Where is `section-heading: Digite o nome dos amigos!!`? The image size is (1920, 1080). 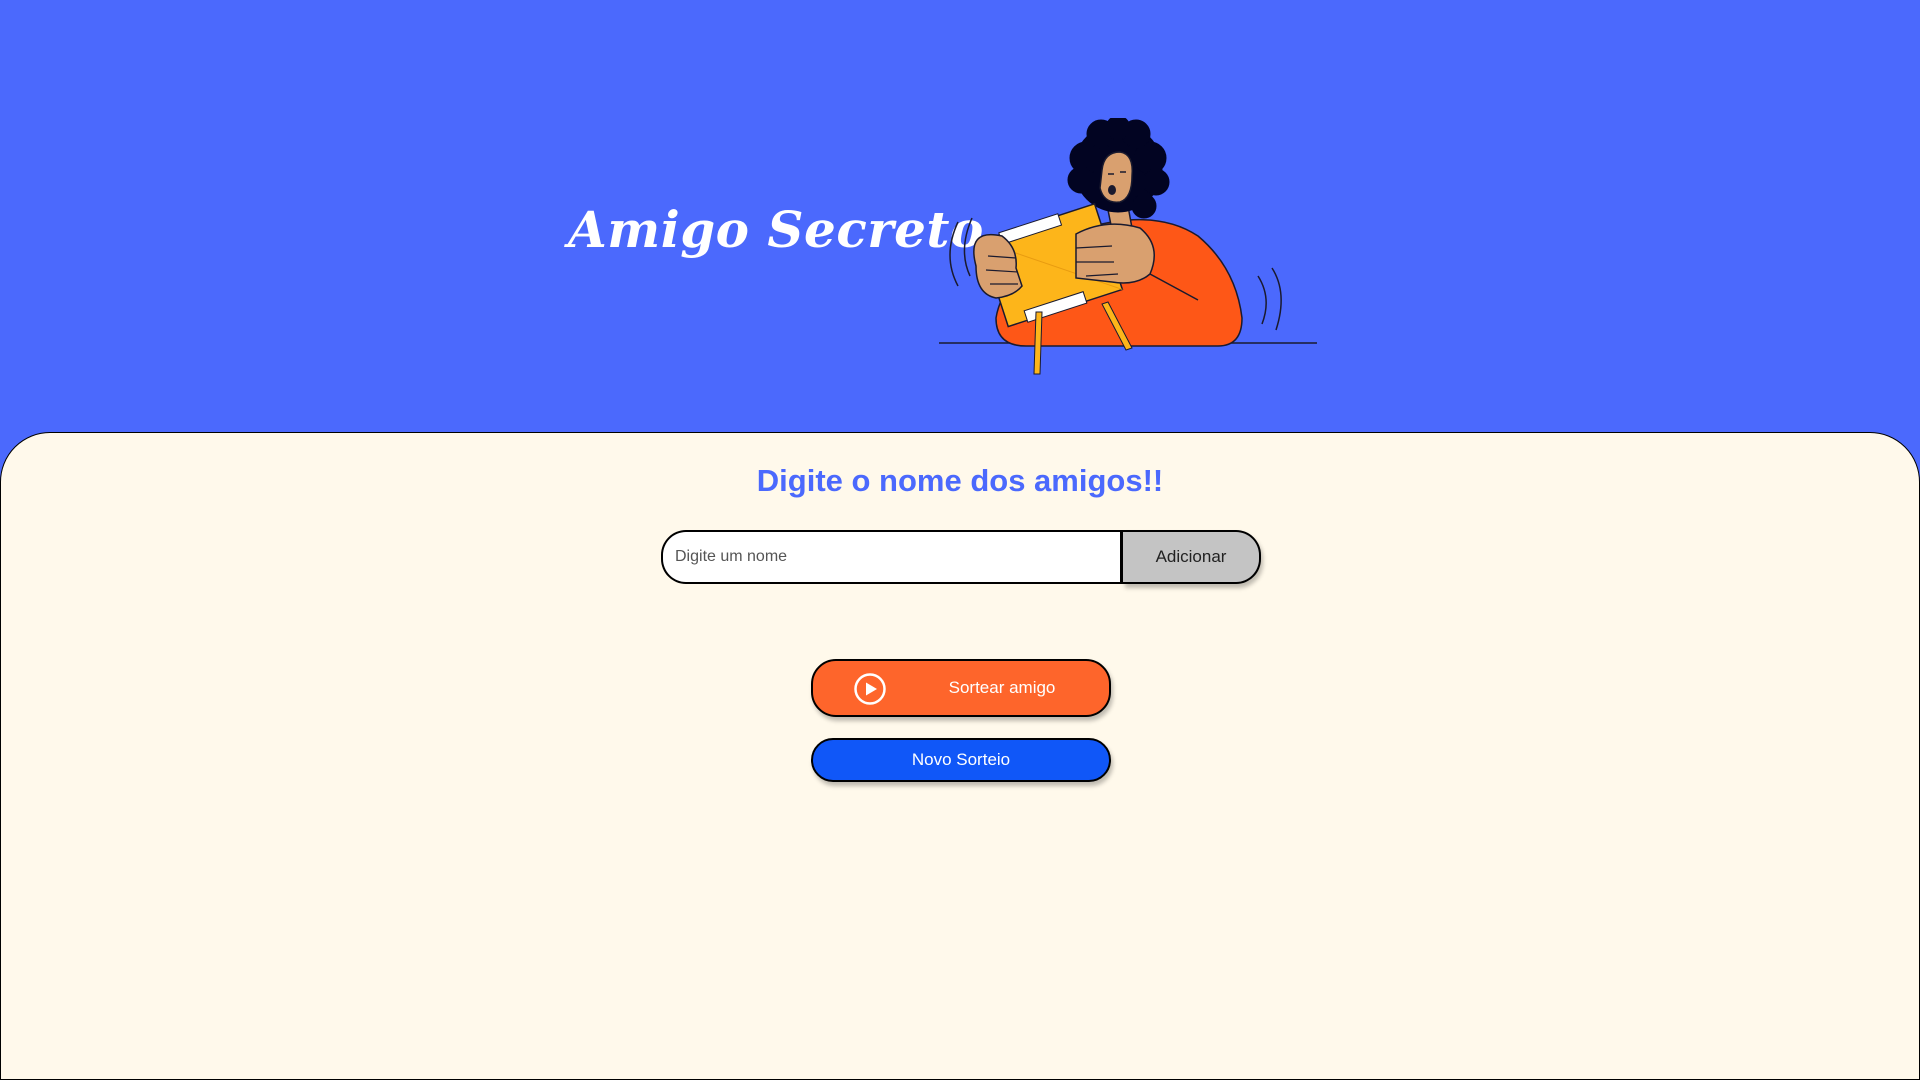 section-heading: Digite o nome dos amigos!! is located at coordinates (960, 480).